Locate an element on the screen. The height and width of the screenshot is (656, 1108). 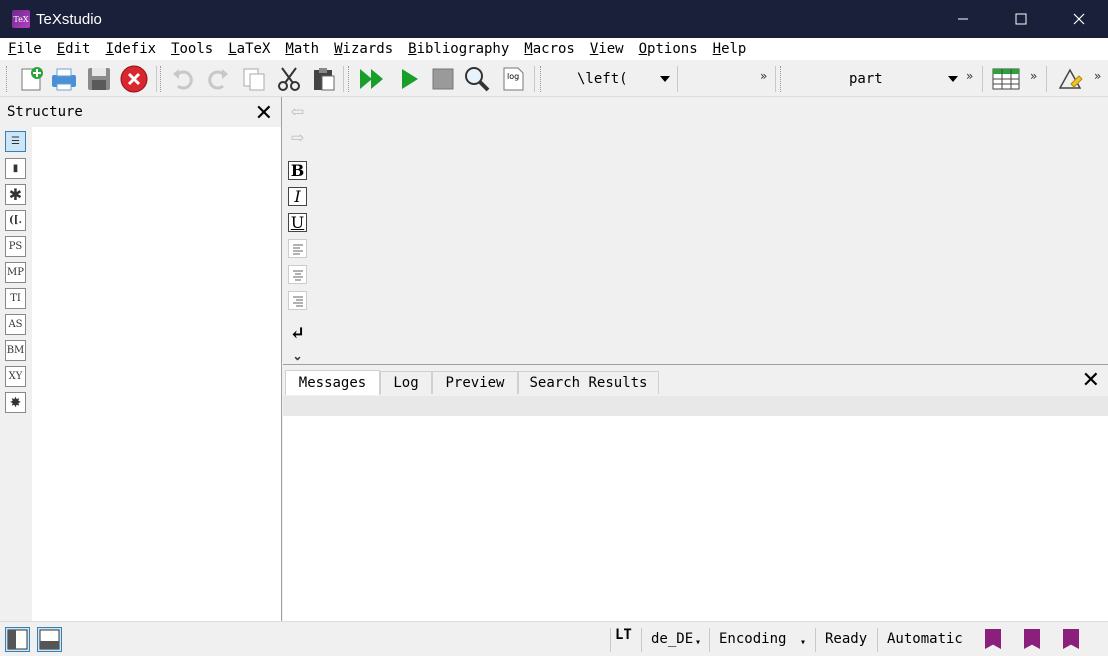
table-button is located at coordinates (1006, 79).